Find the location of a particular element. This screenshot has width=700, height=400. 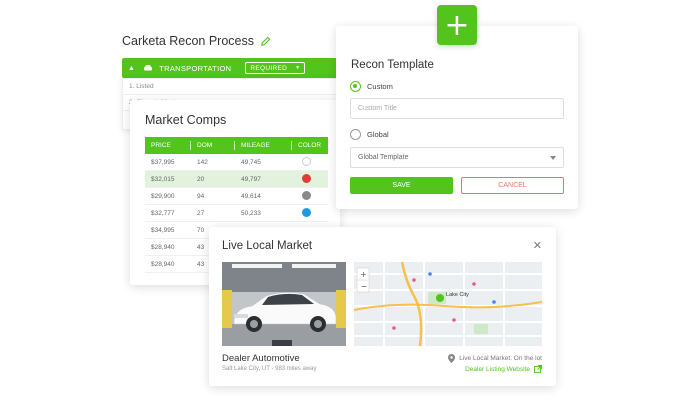

dealer-location-map: + − Lake City is located at coordinates (448, 304).